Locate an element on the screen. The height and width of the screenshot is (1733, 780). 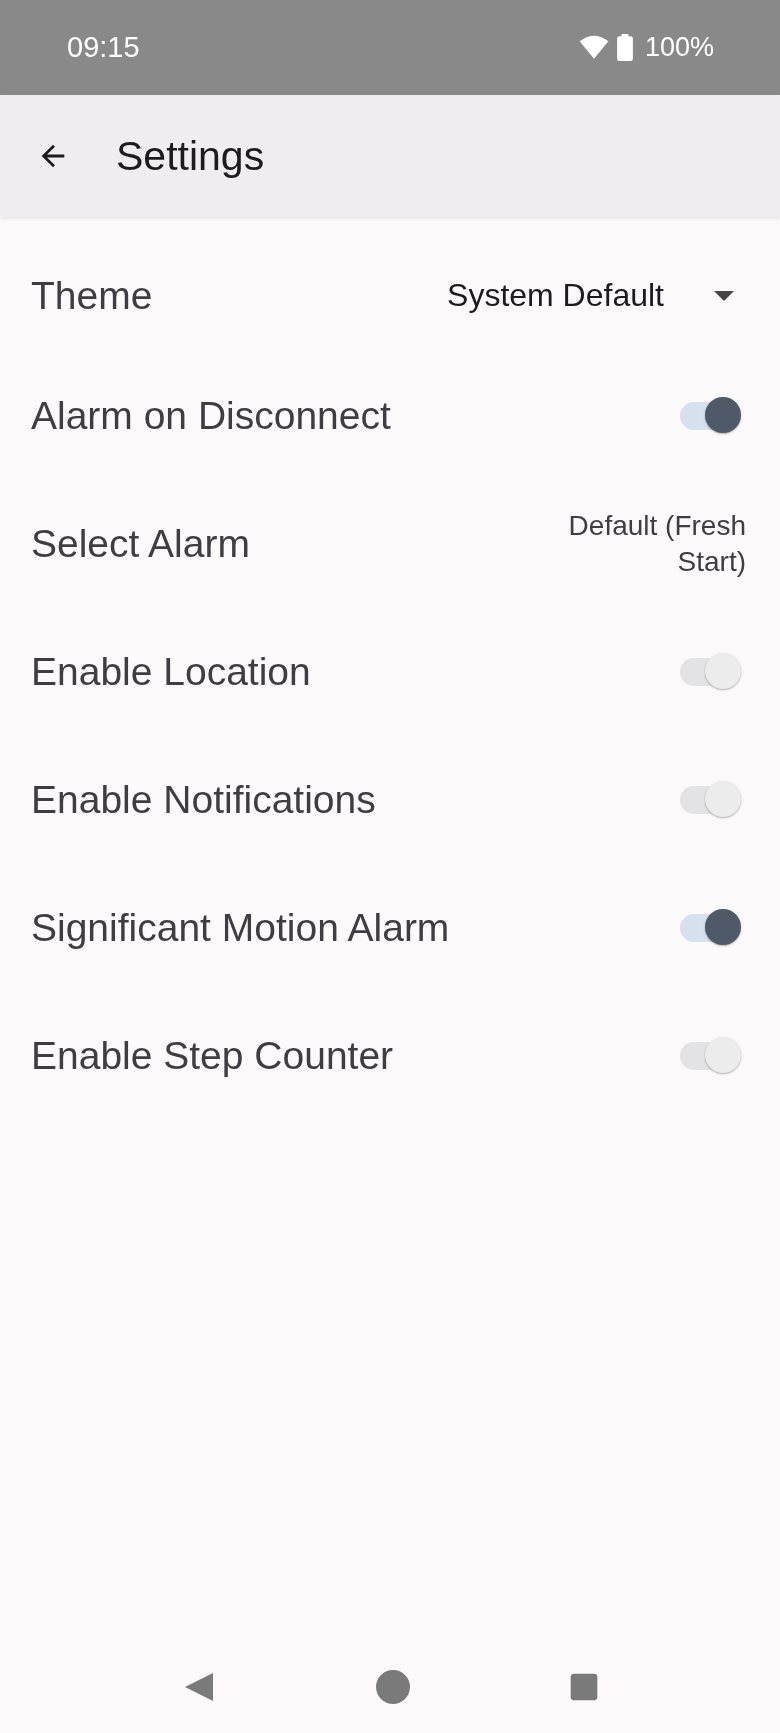
setting-value: Default (Fresh Start) is located at coordinates (643, 544).